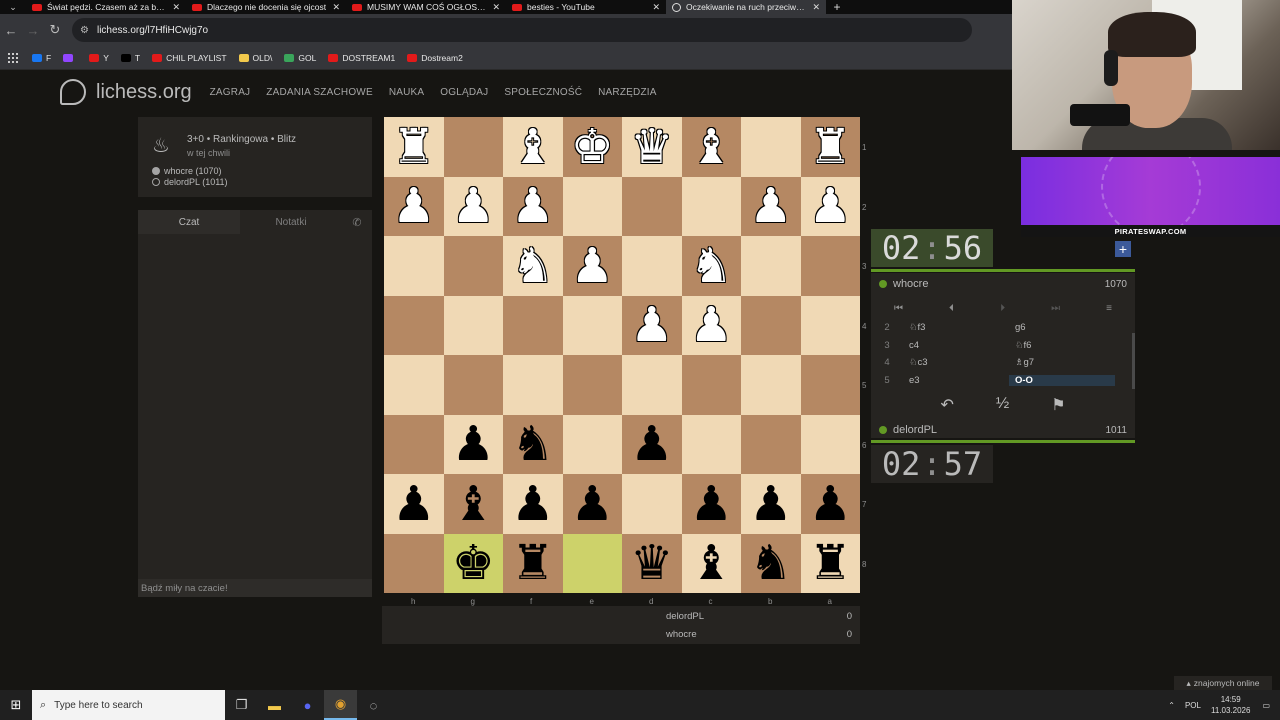 This screenshot has width=1280, height=720. I want to click on windows-start-icon: ⊞, so click(16, 705).